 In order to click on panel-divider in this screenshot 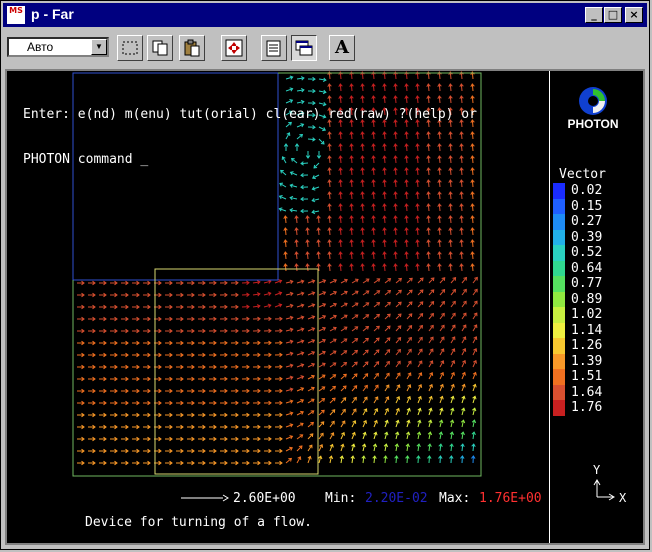, I will do `click(549, 307)`.